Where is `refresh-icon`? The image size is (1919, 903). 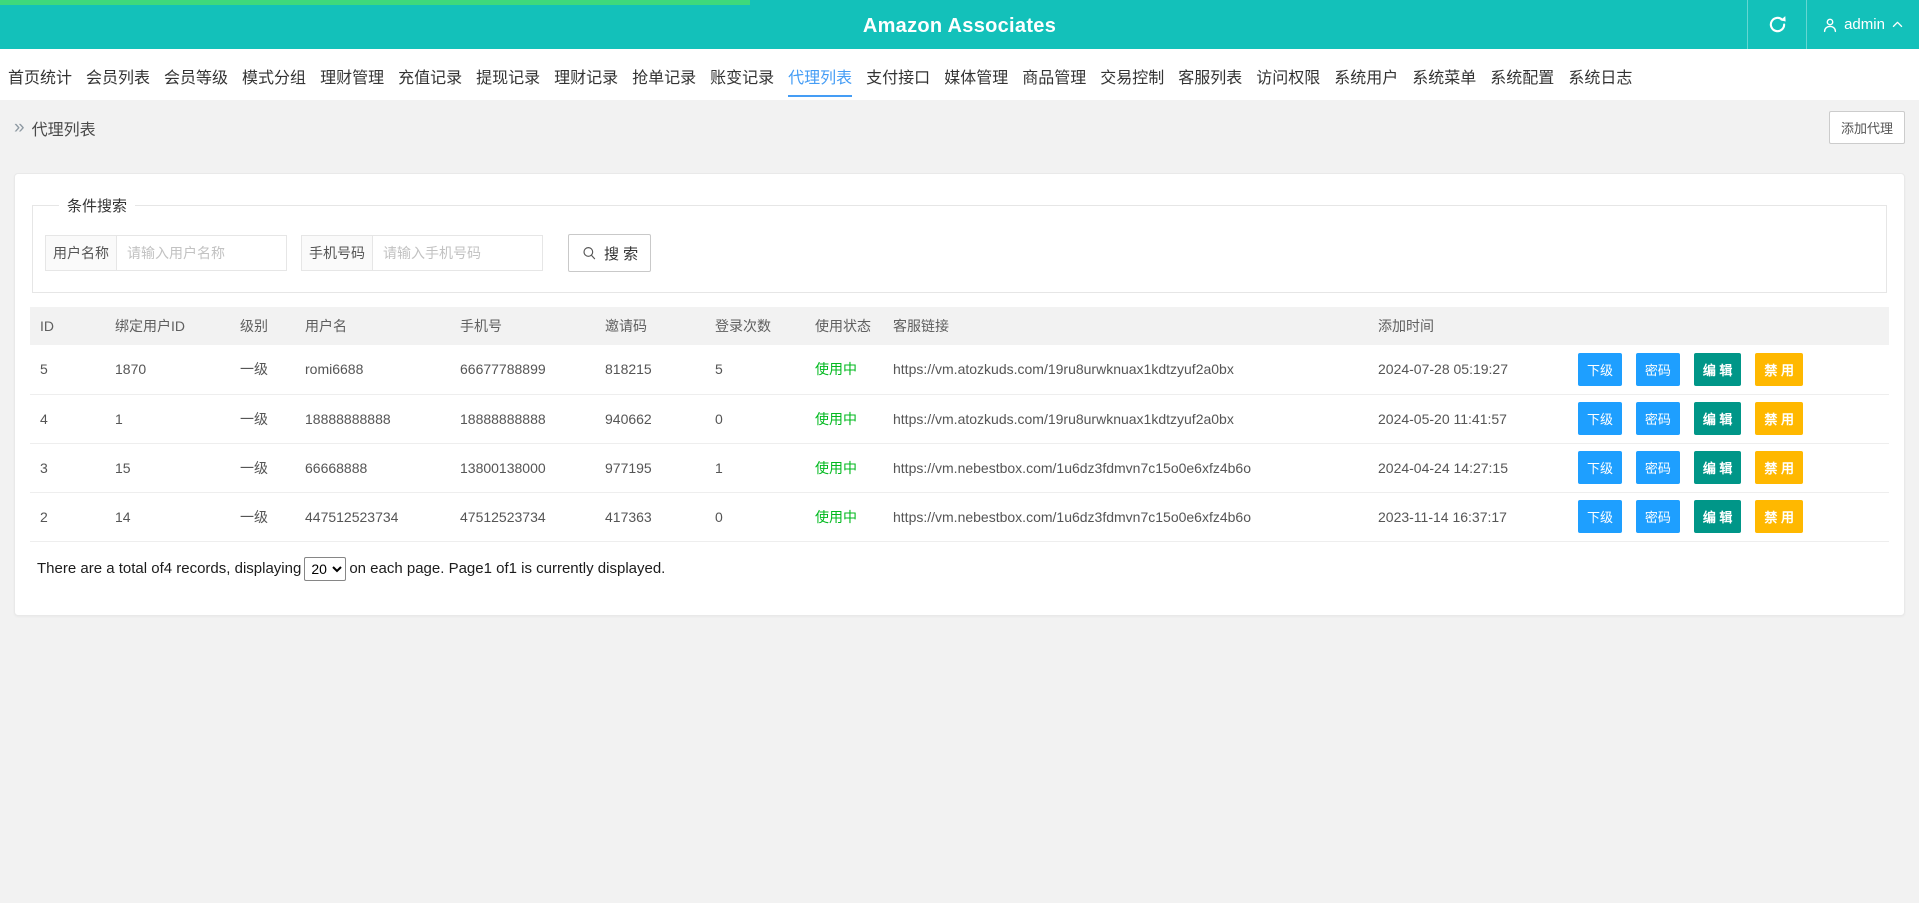 refresh-icon is located at coordinates (1777, 24).